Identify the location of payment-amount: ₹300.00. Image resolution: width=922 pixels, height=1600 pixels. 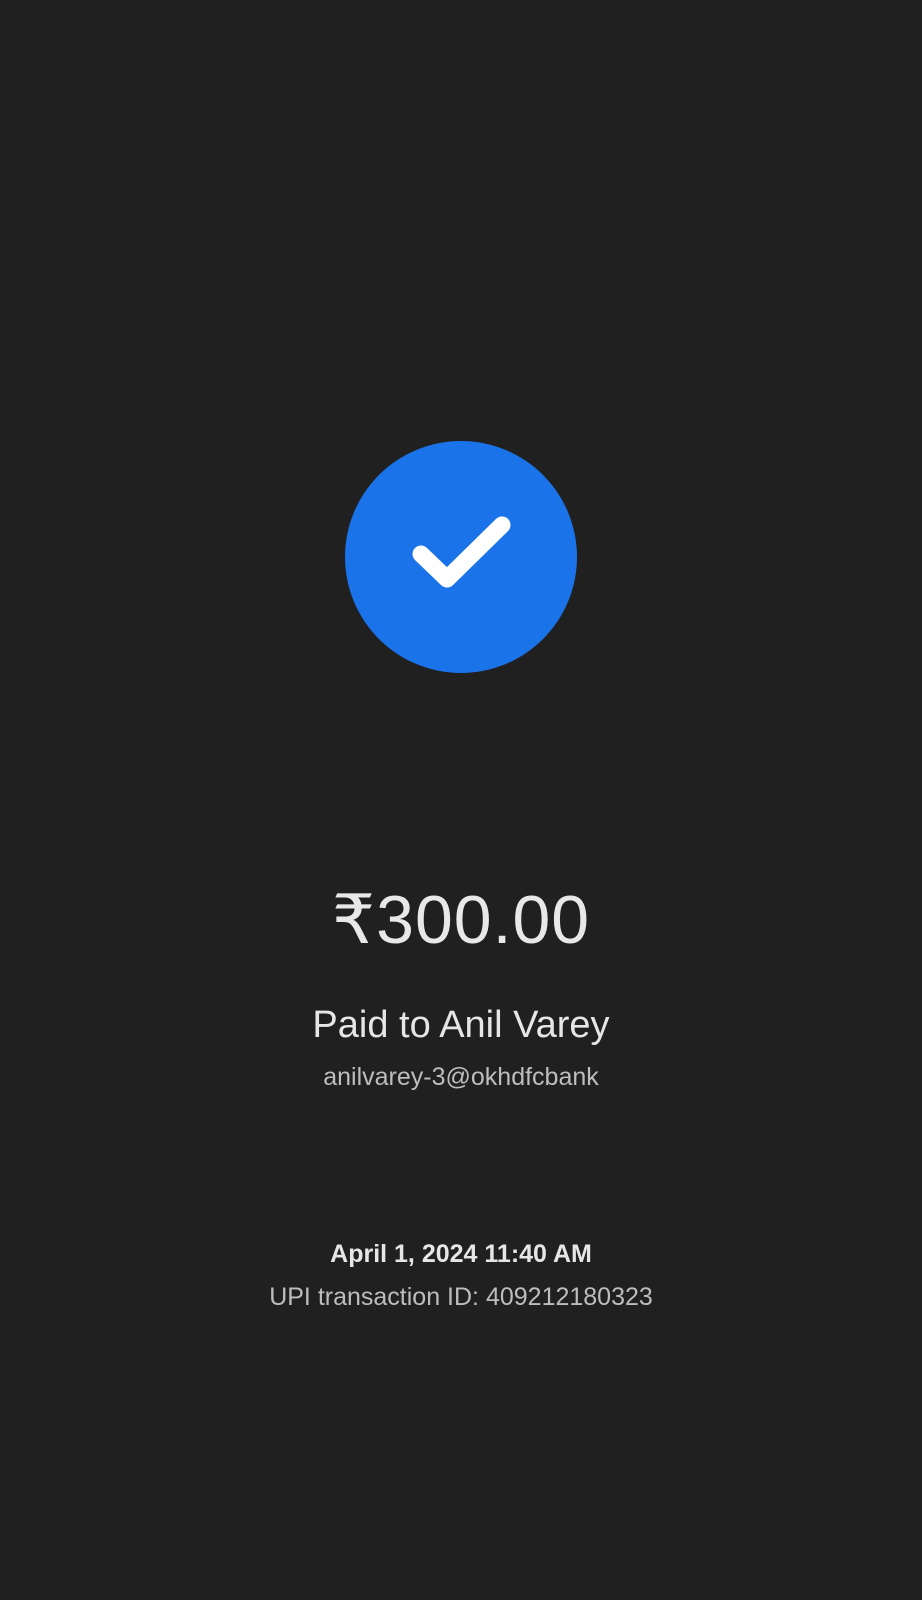
(461, 920).